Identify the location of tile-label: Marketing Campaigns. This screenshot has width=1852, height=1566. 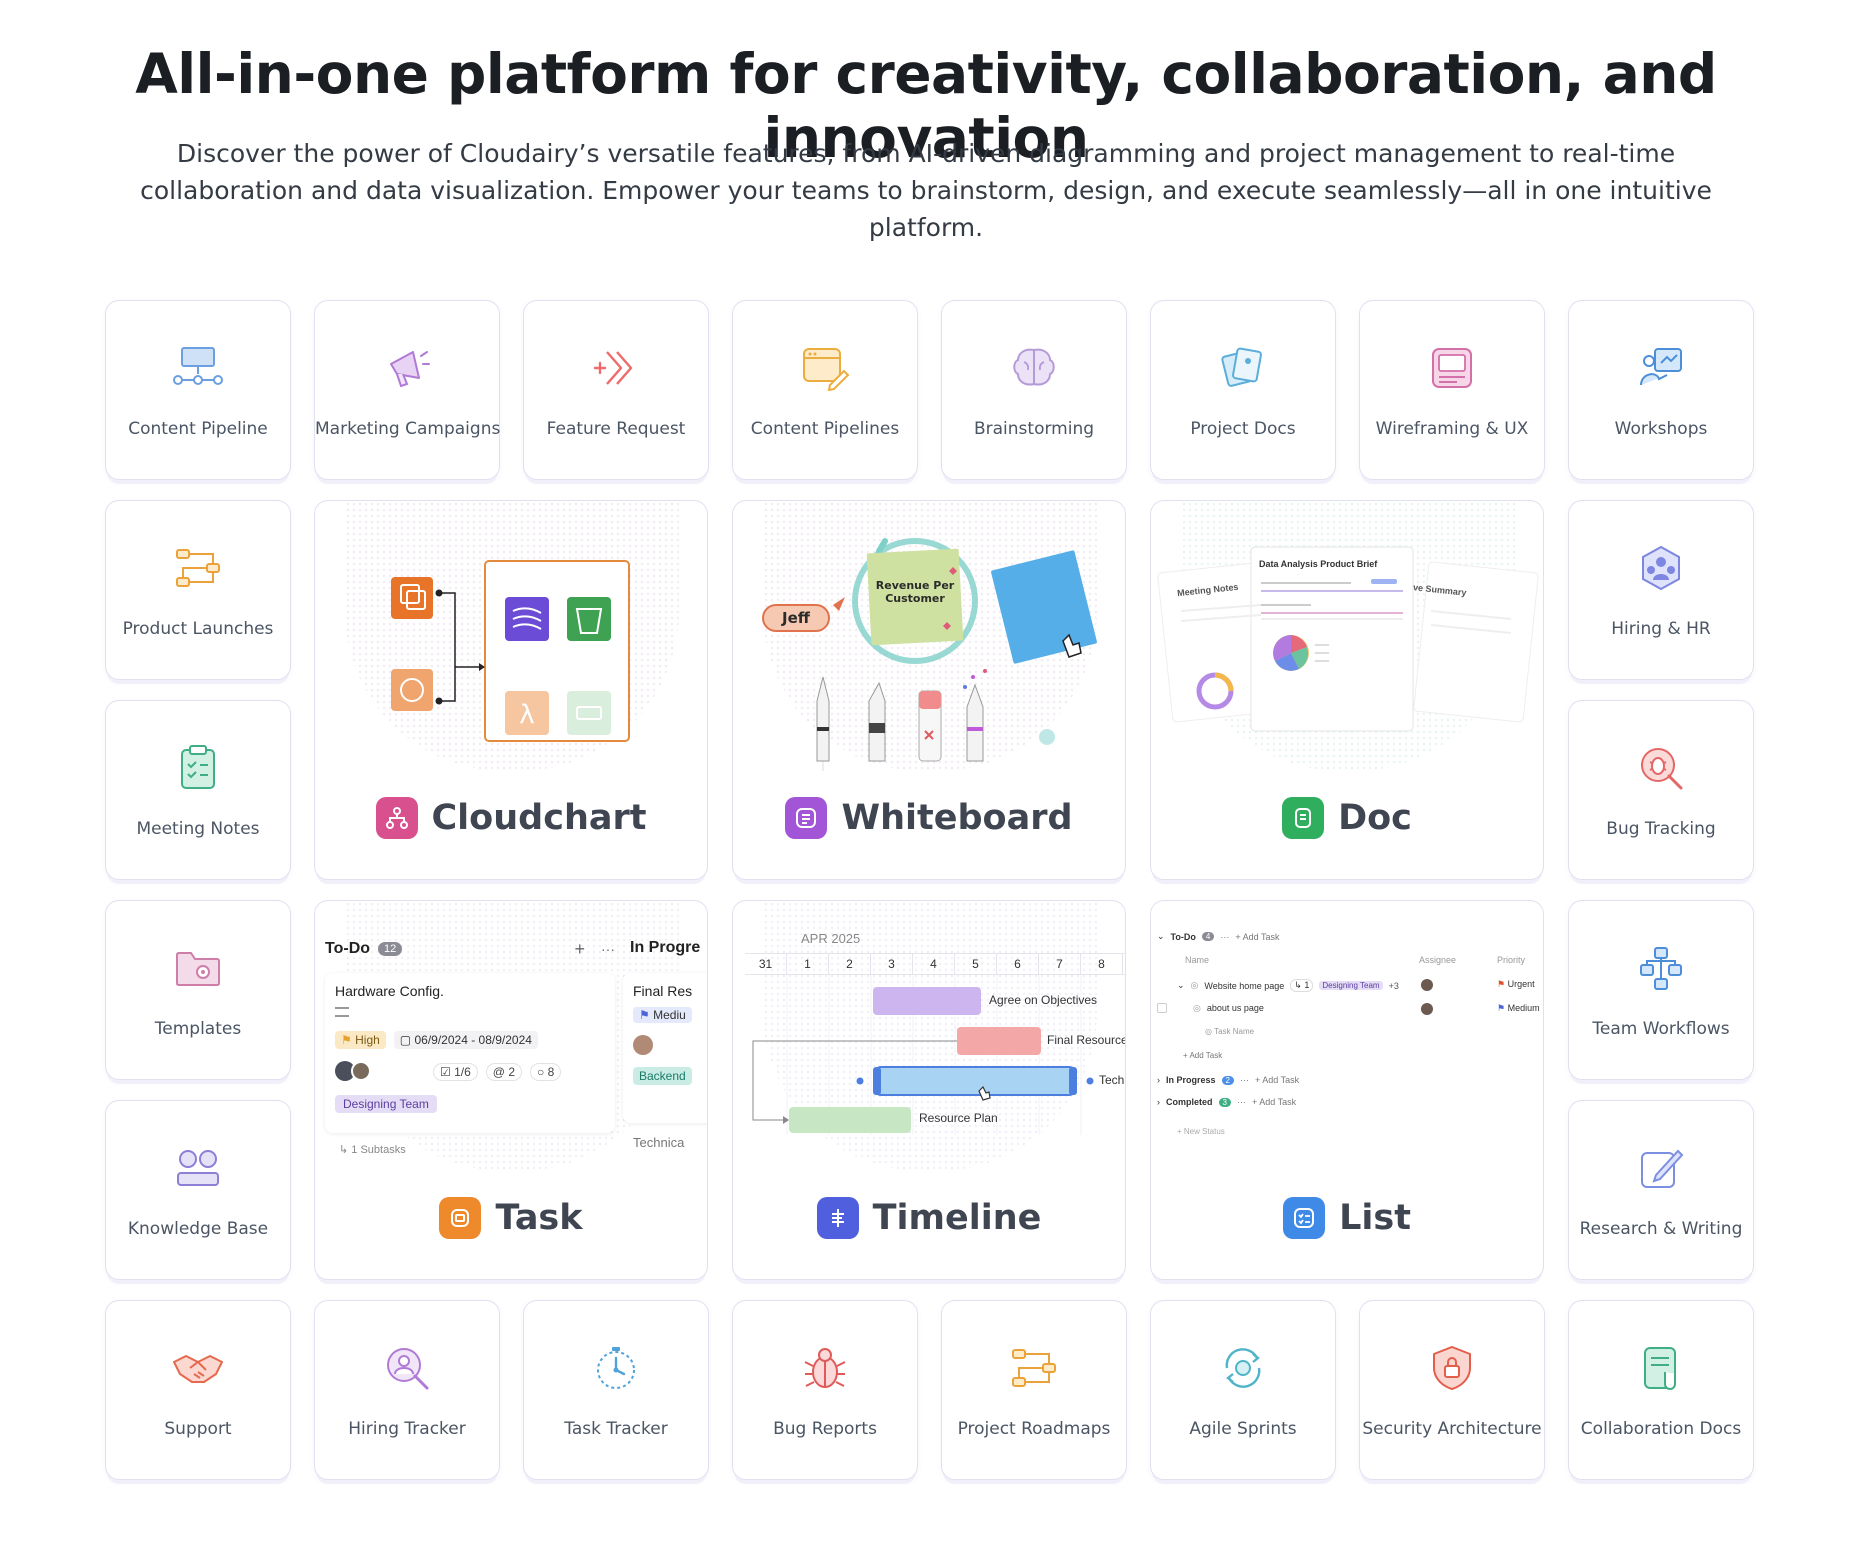
(408, 429).